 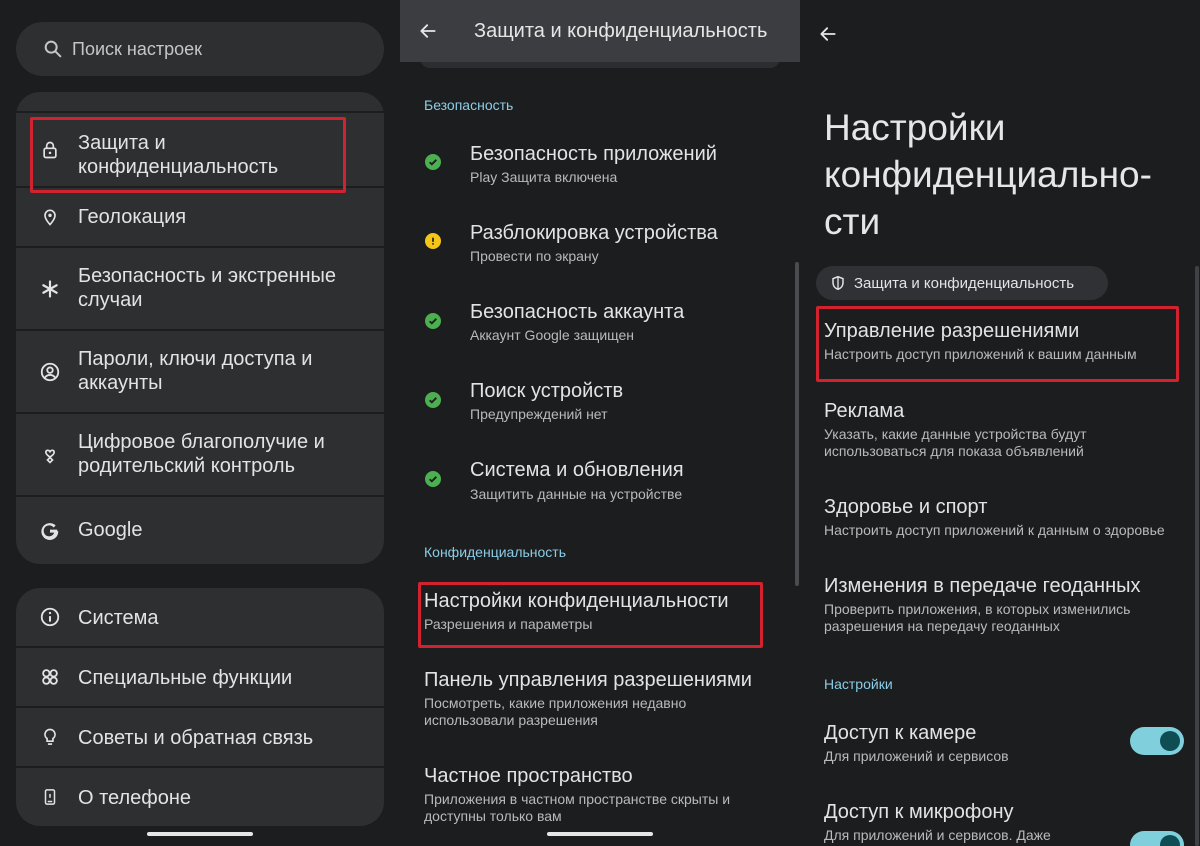 I want to click on item-subtitle-line2: использоваться для показа объявлений, so click(x=954, y=451).